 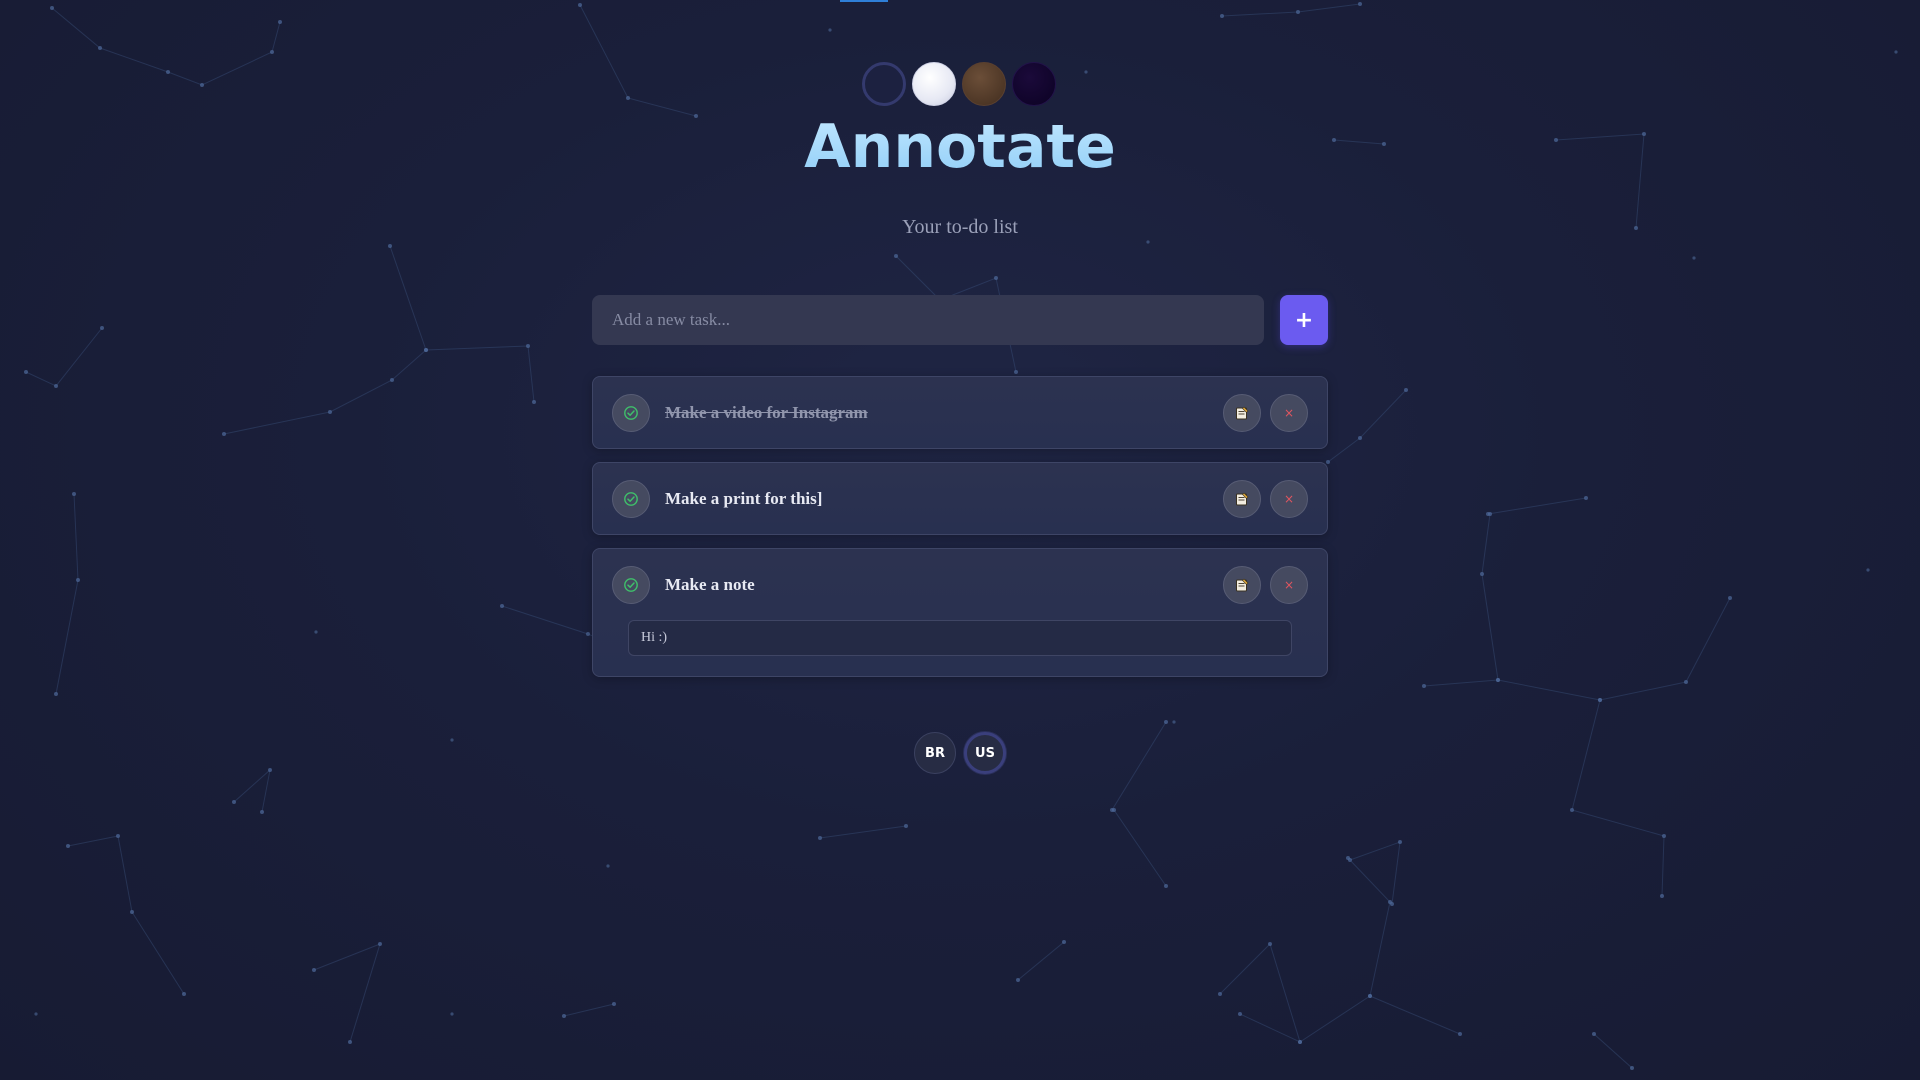 I want to click on language-button-us: US, so click(x=985, y=753).